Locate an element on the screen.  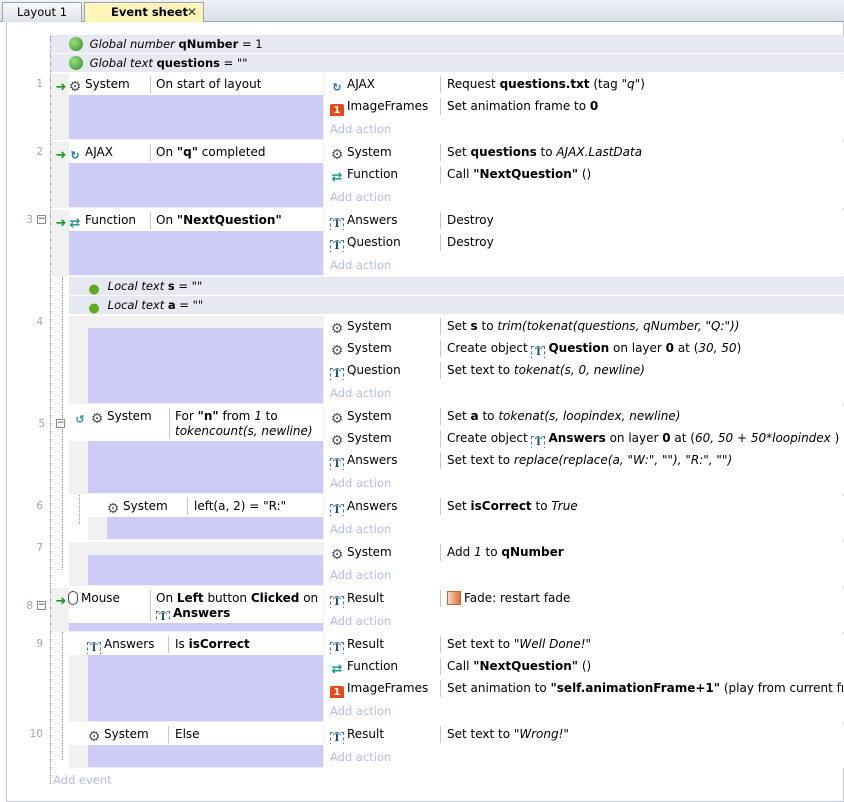
local-variable-row: ● Local text s = "" is located at coordinates (456, 287).